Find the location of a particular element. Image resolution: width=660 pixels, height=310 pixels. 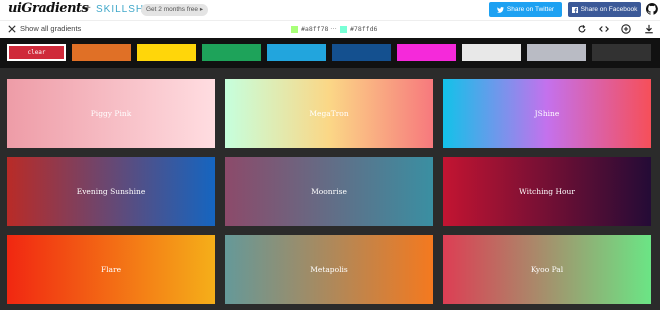

gradient-name: Metapolis is located at coordinates (329, 269).